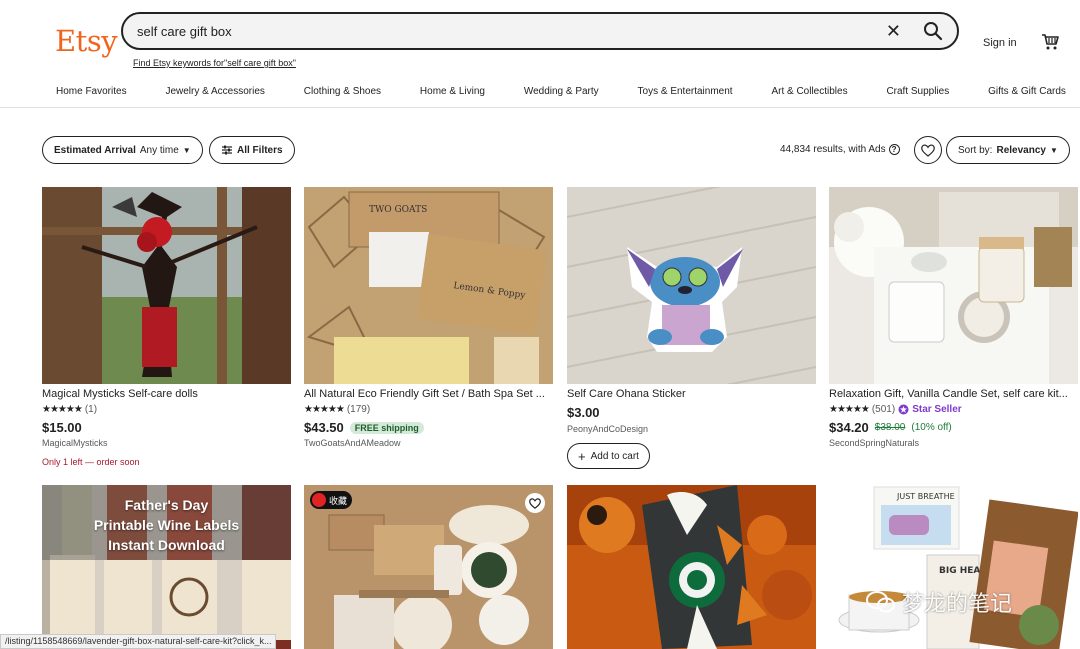 Image resolution: width=1080 pixels, height=649 pixels. What do you see at coordinates (358, 409) in the screenshot?
I see `review-count: (179)` at bounding box center [358, 409].